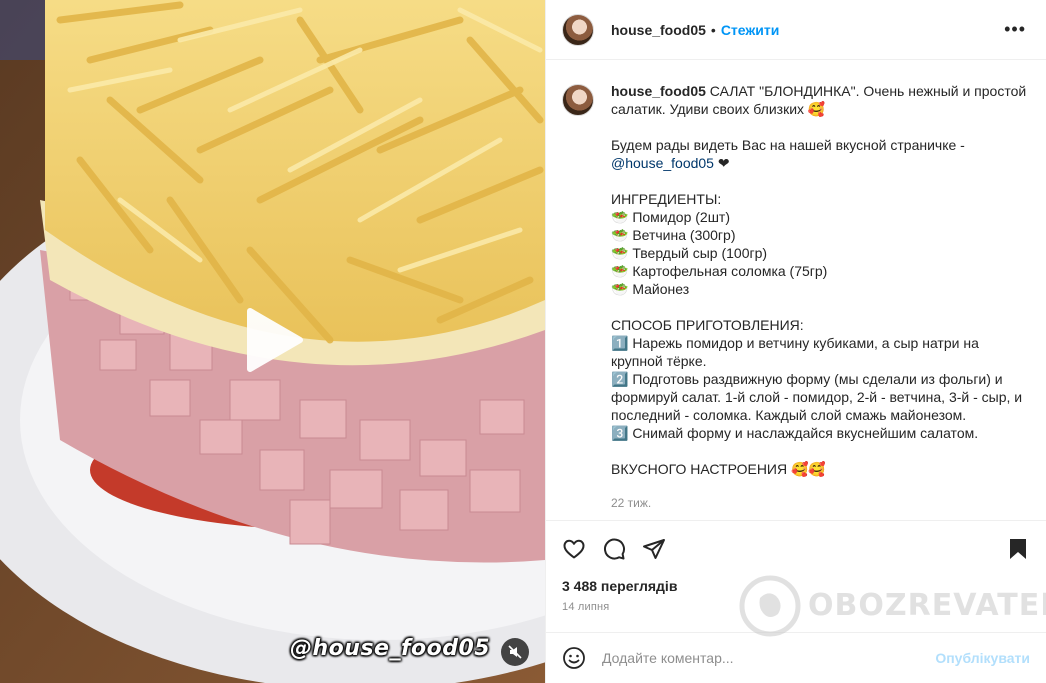 The height and width of the screenshot is (683, 1046). I want to click on more-options-icon: •••, so click(1015, 29).